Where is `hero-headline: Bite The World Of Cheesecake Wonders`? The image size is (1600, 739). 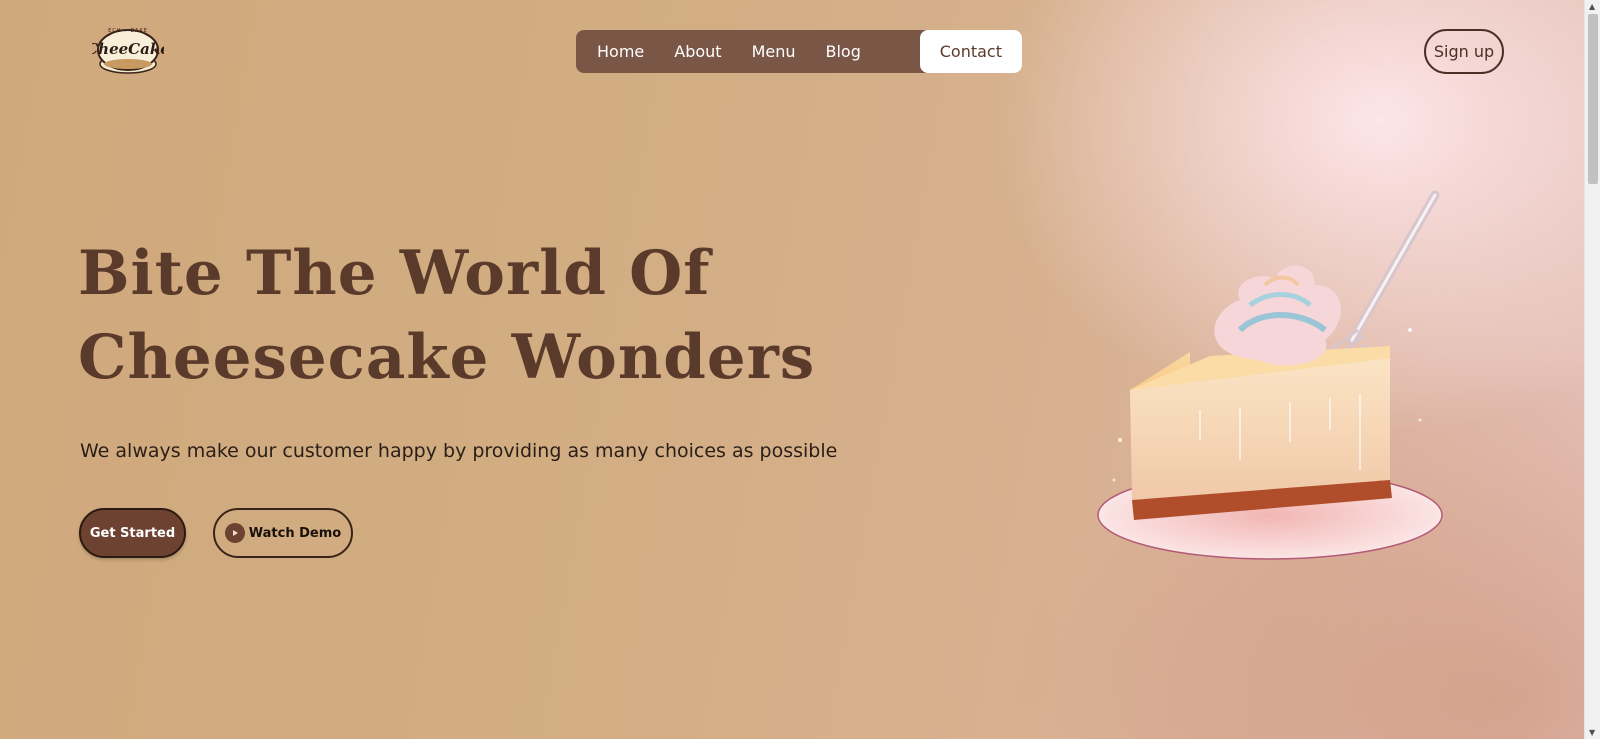 hero-headline: Bite The World Of Cheesecake Wonders is located at coordinates (478, 316).